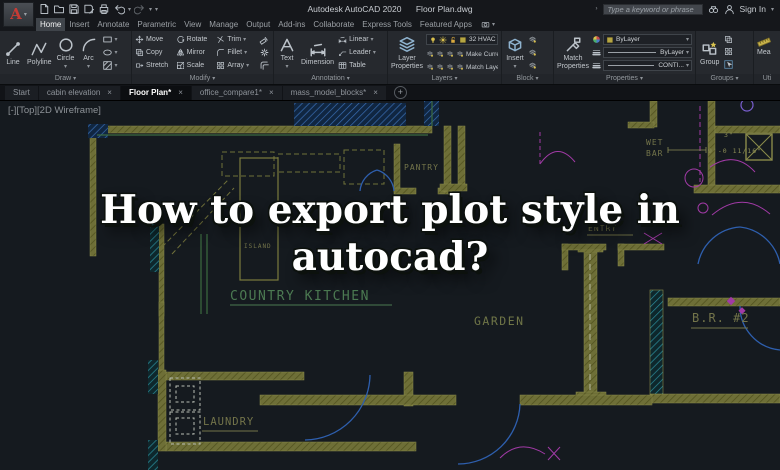 The width and height of the screenshot is (780, 470). What do you see at coordinates (220, 52) in the screenshot?
I see `fillet-icon` at bounding box center [220, 52].